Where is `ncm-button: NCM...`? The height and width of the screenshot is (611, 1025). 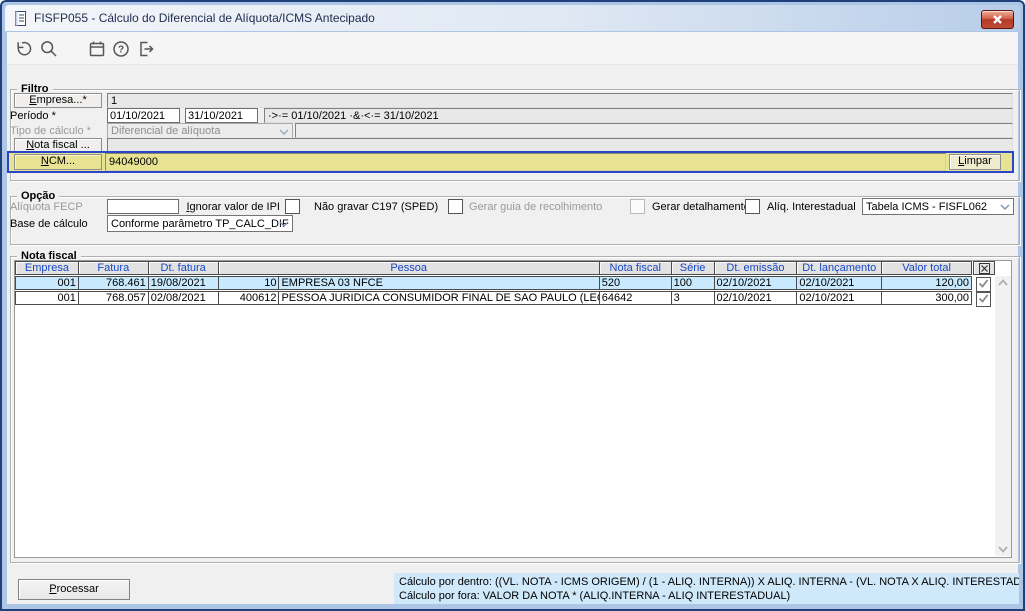
ncm-button: NCM... is located at coordinates (58, 162).